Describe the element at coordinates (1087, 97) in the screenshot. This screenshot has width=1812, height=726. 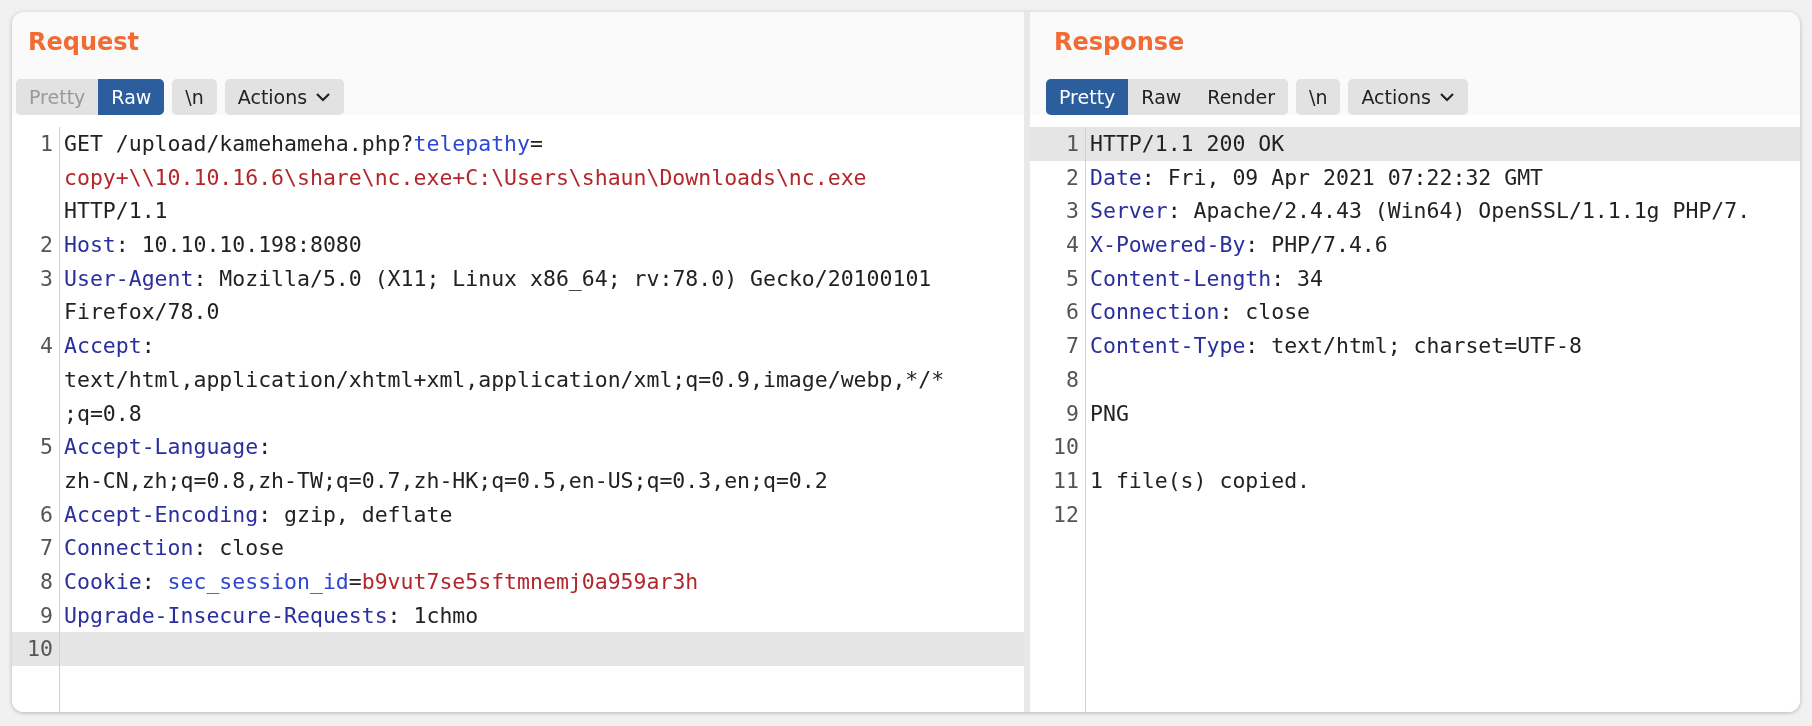
I see `view-tab: Pretty` at that location.